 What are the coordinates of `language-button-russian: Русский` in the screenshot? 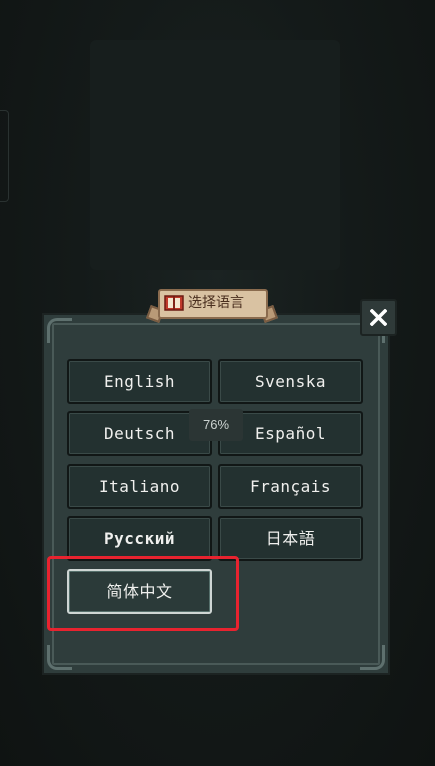 It's located at (139, 538).